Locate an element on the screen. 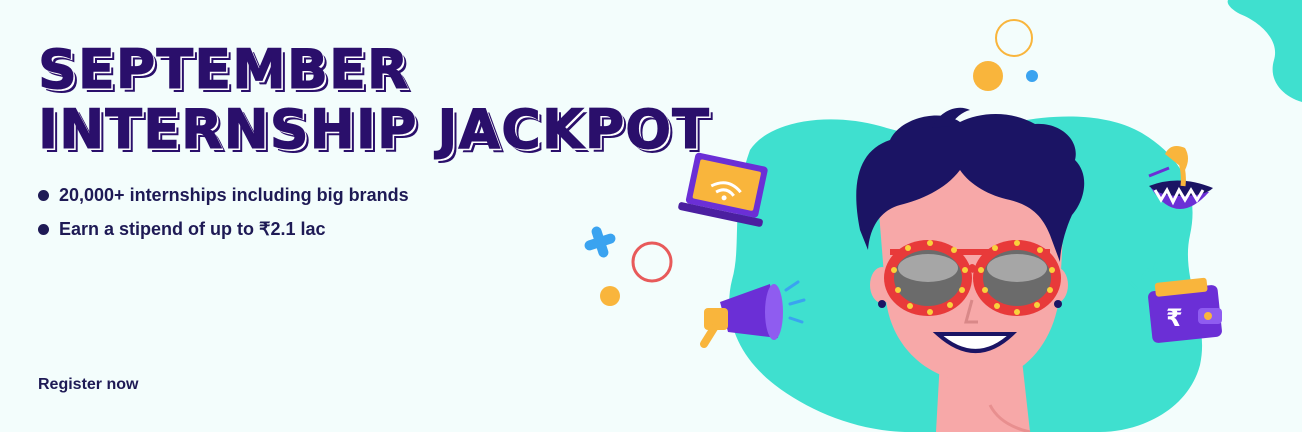 This screenshot has height=432, width=1302. benefit-text: 20,000+ internships including big brands is located at coordinates (234, 194).